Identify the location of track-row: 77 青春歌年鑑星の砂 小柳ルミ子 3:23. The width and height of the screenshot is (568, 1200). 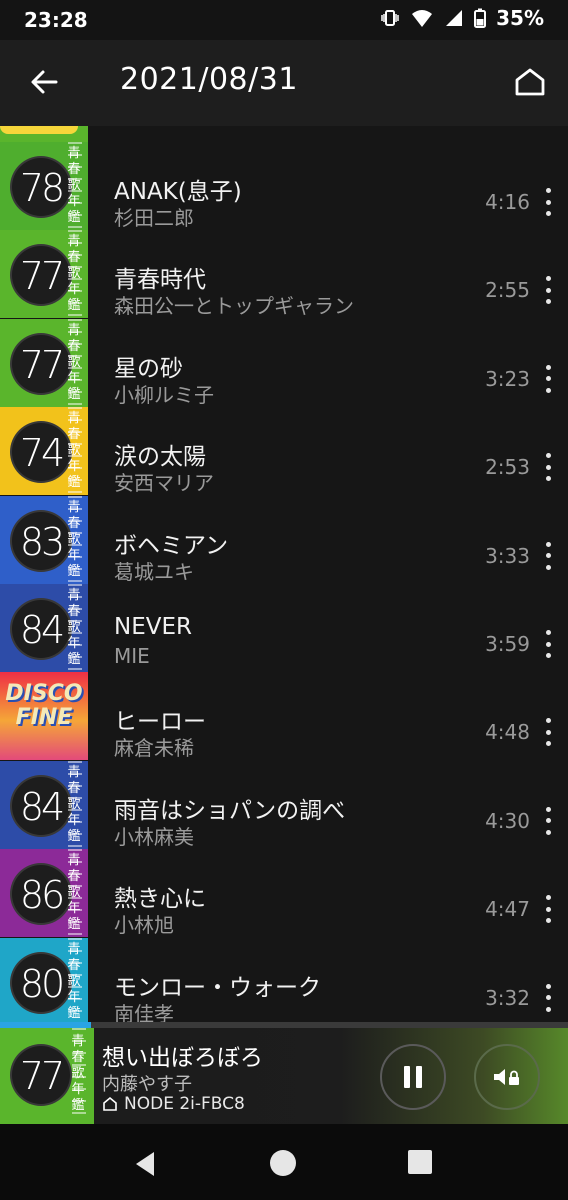
(284, 362).